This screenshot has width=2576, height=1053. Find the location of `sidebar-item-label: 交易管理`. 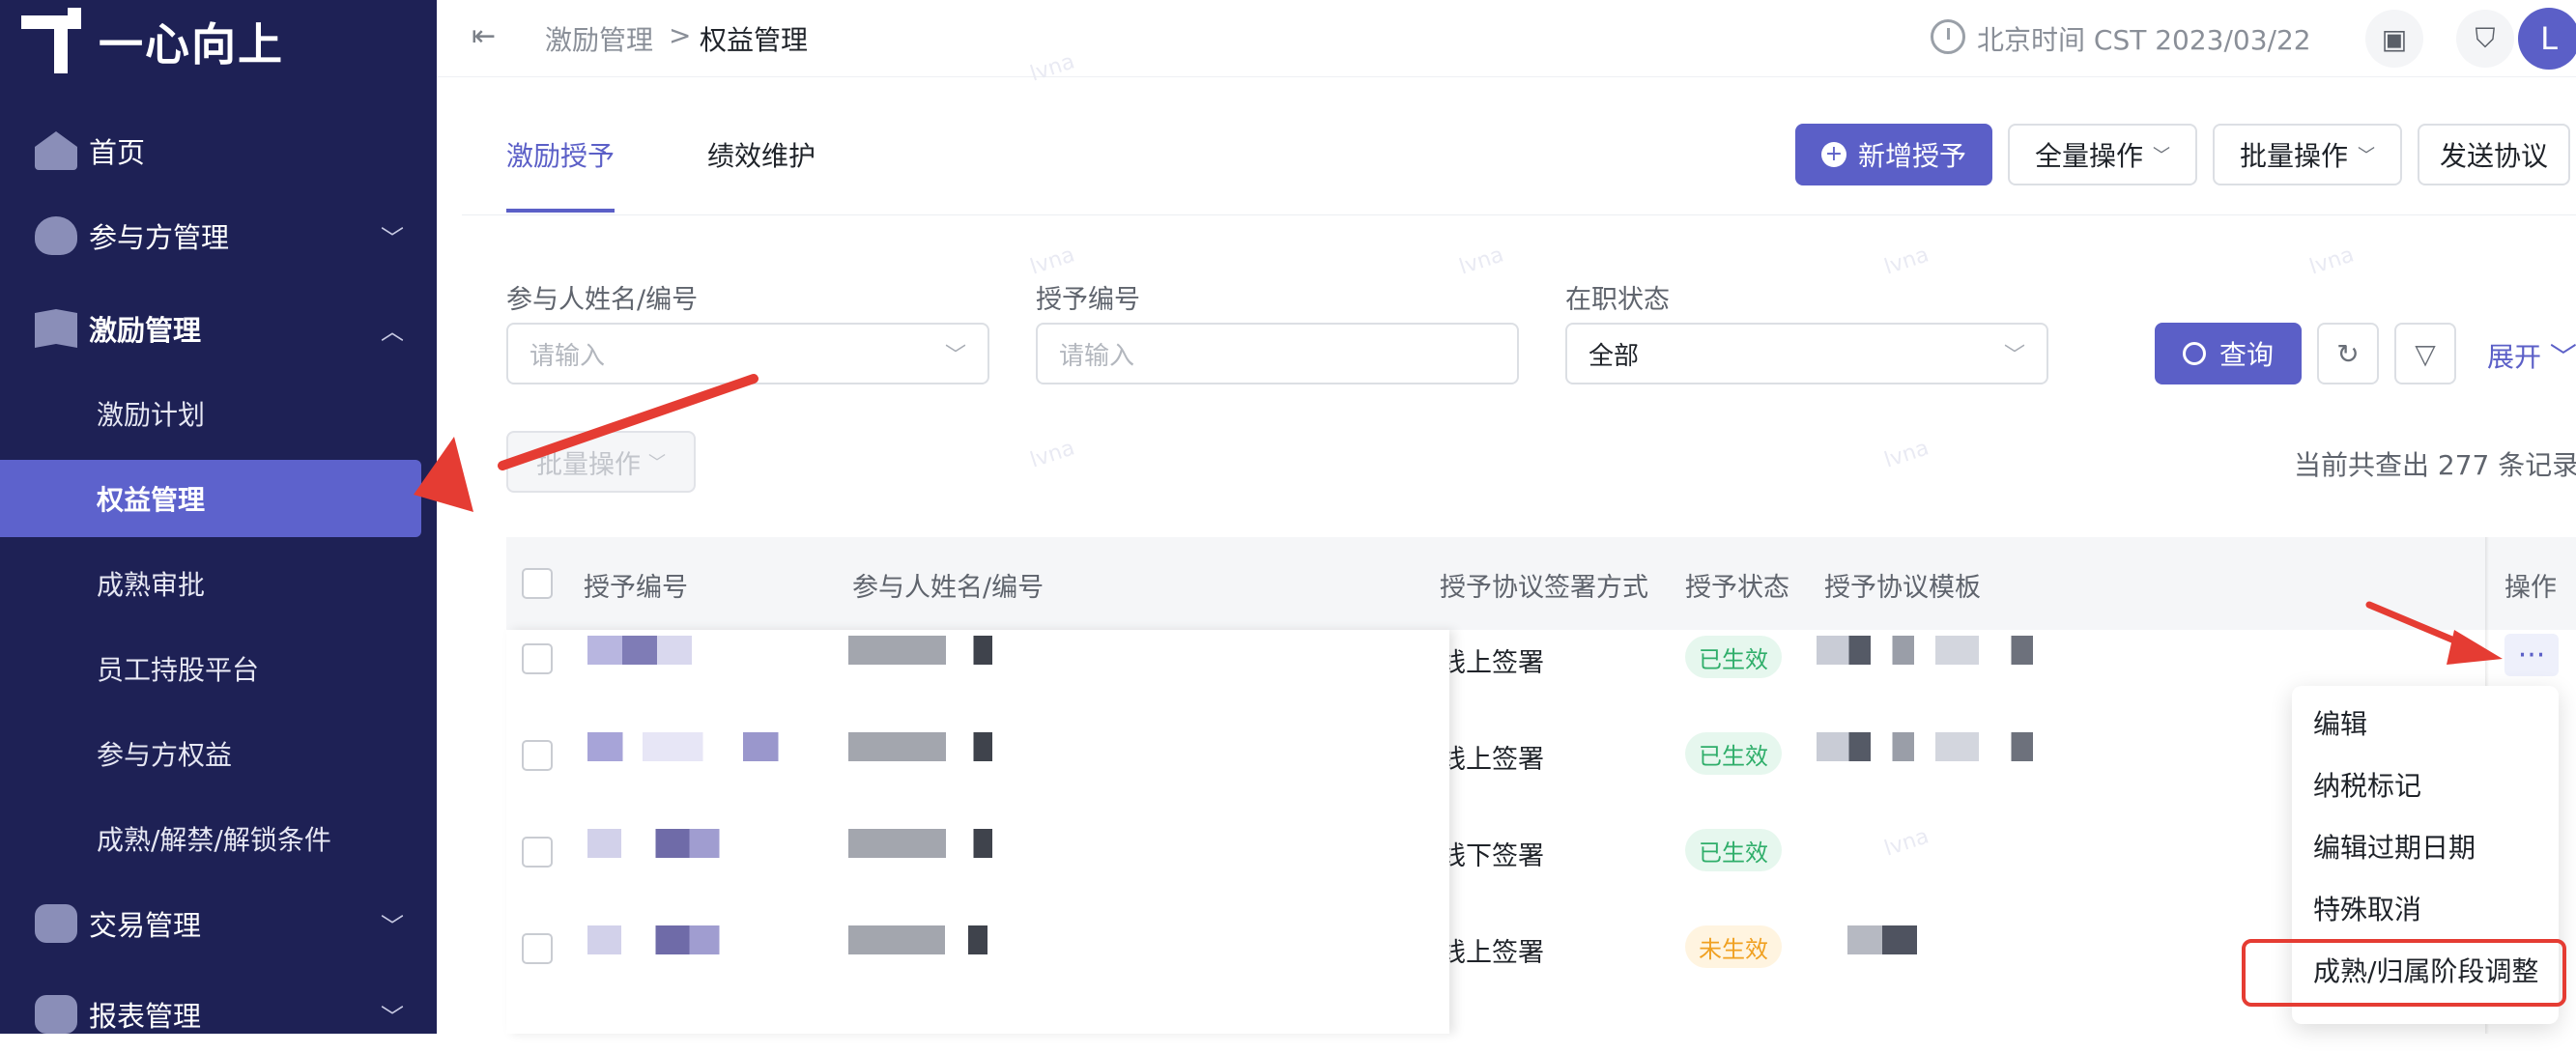

sidebar-item-label: 交易管理 is located at coordinates (145, 925).